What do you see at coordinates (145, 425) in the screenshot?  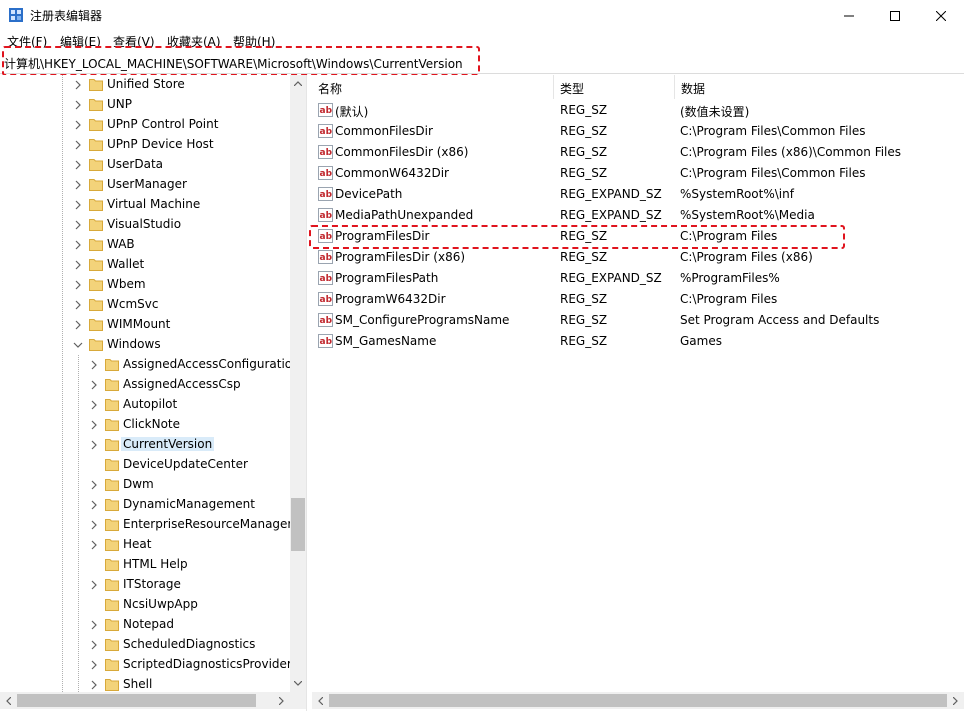 I see `tree-item: ClickNote` at bounding box center [145, 425].